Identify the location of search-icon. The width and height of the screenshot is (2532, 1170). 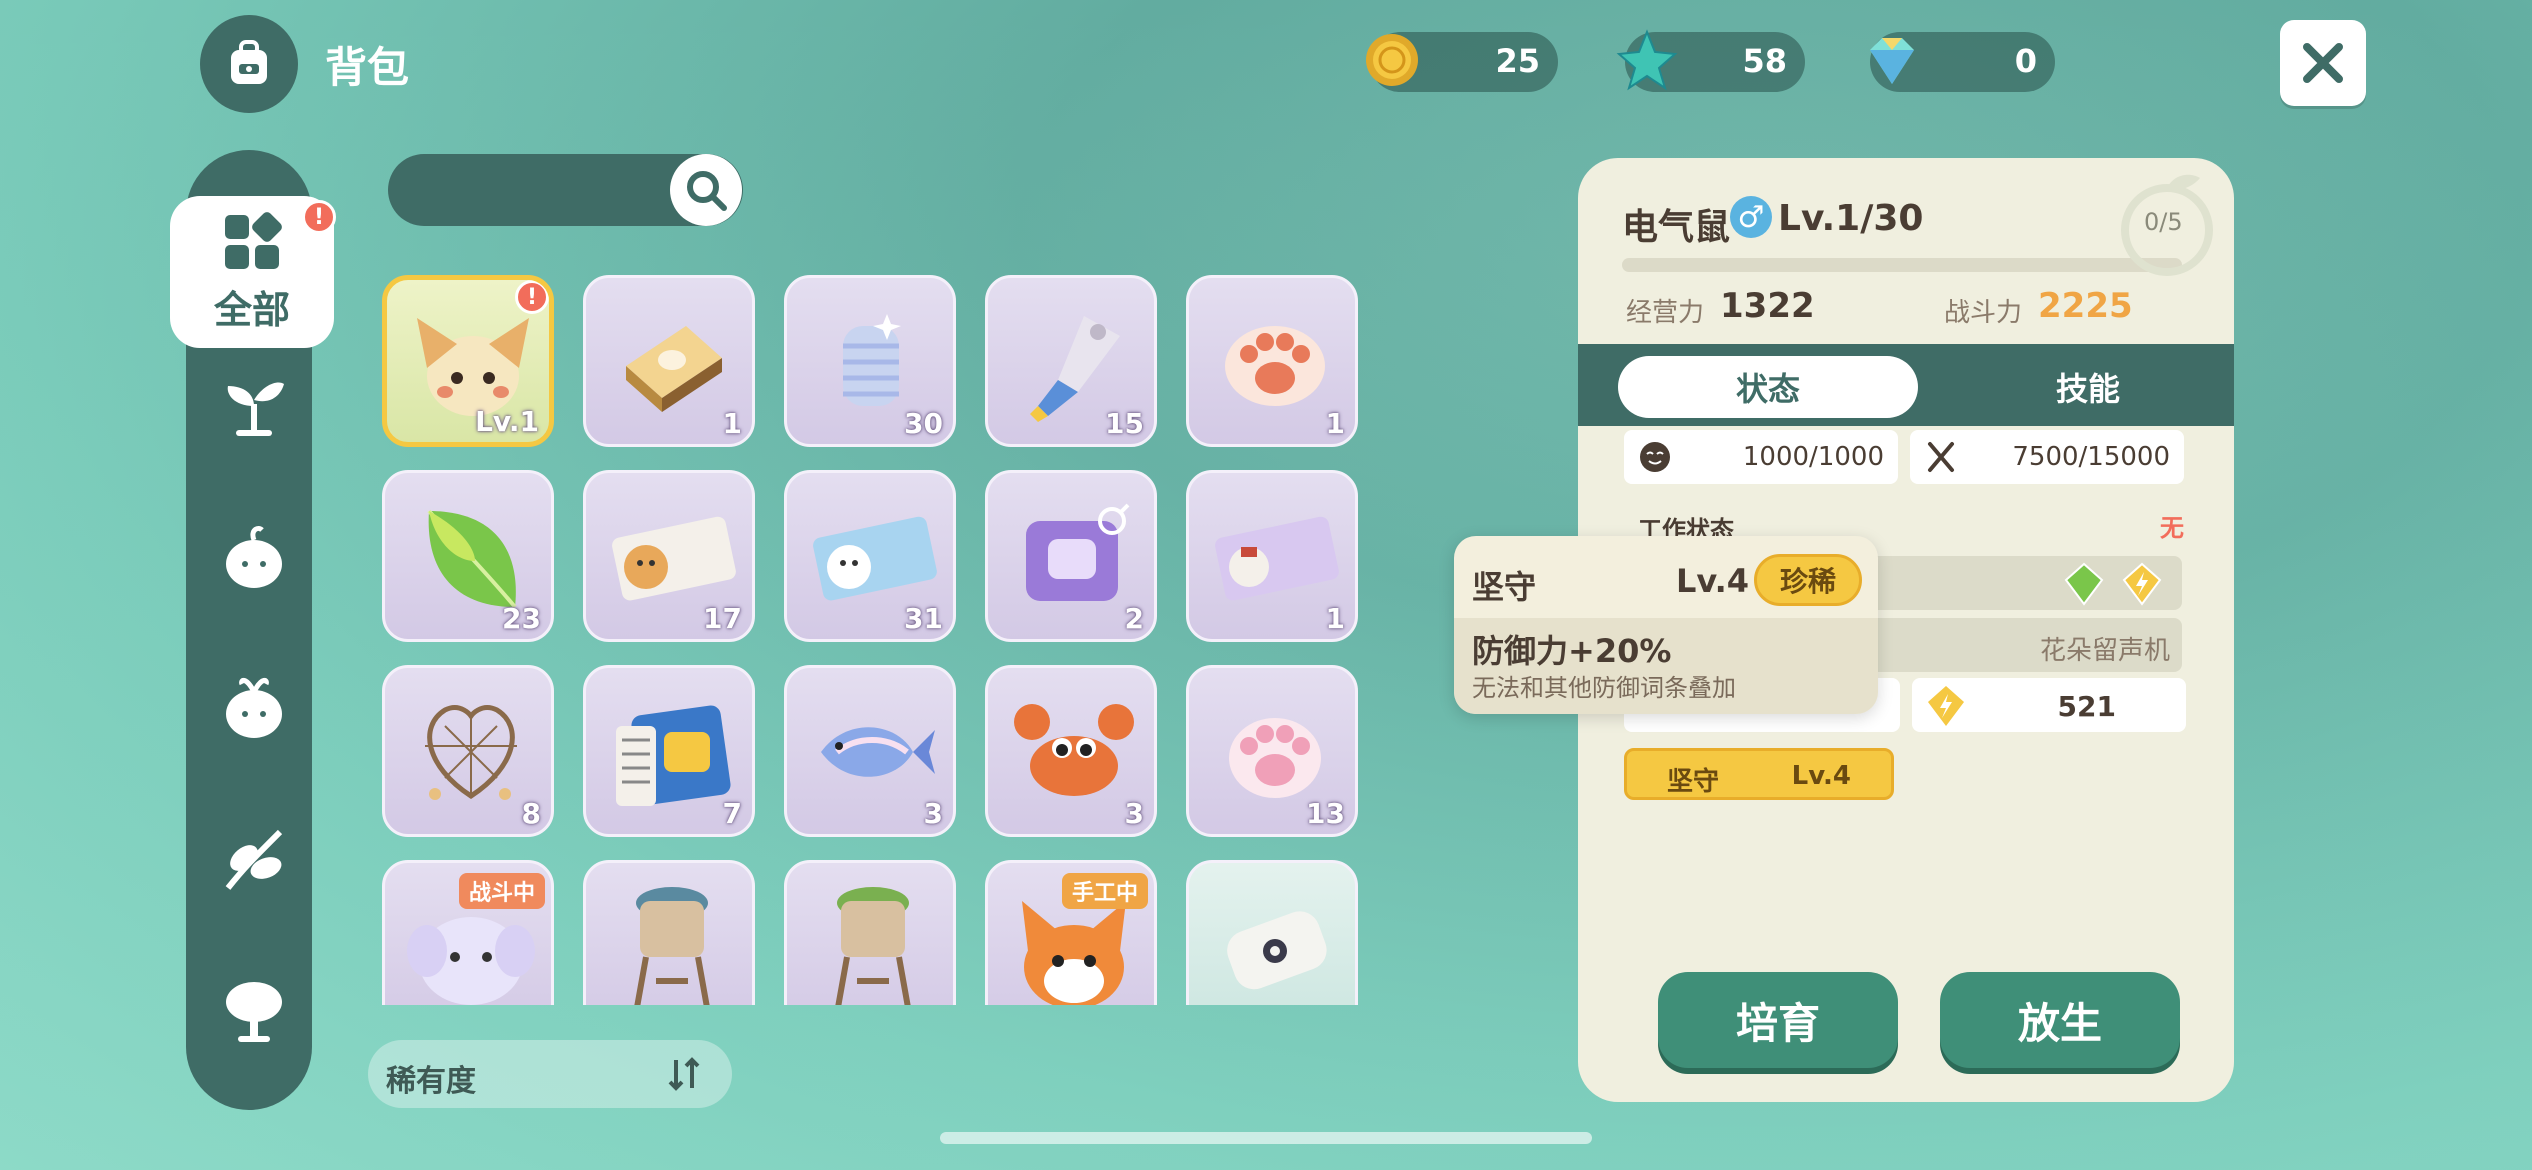
(707, 191).